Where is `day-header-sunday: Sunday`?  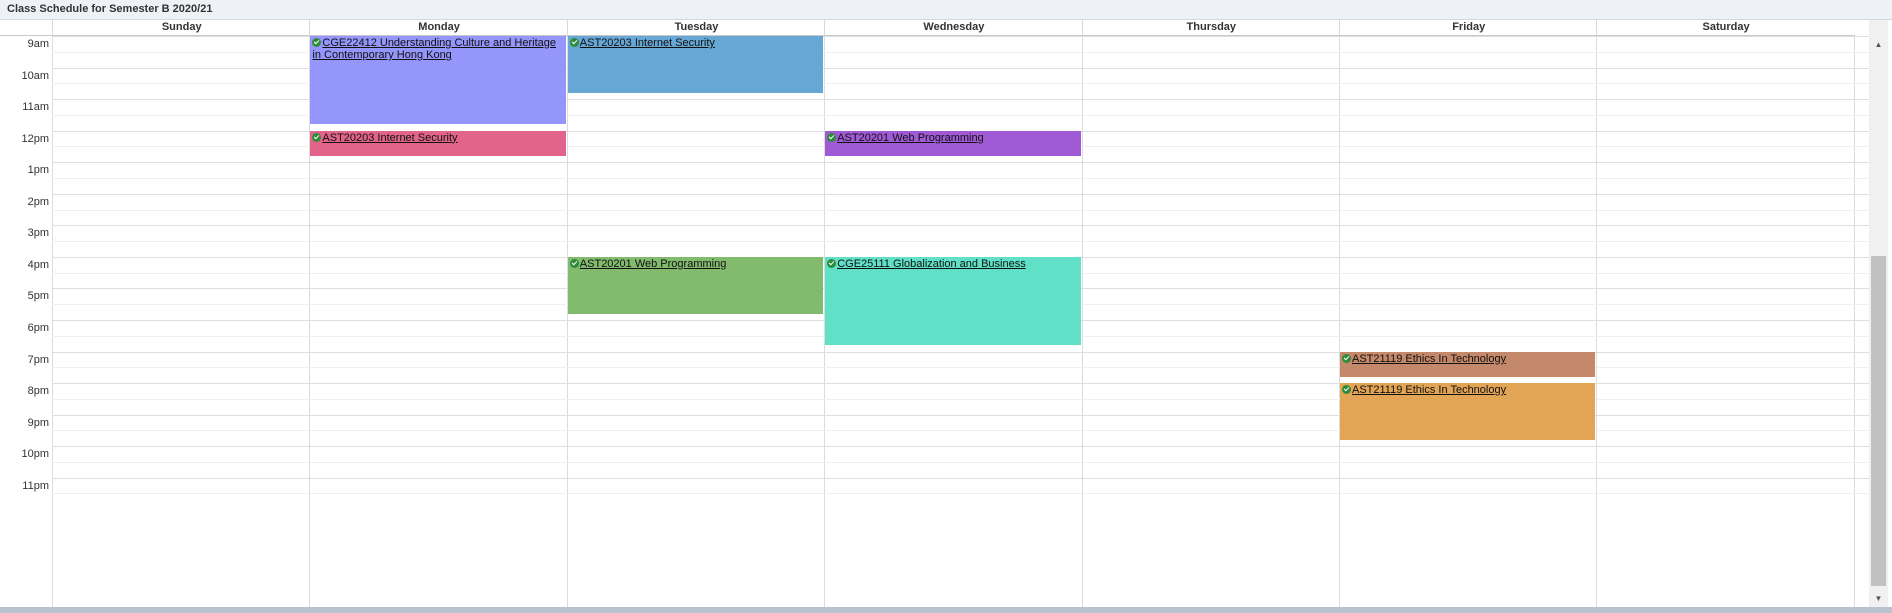
day-header-sunday: Sunday is located at coordinates (181, 28).